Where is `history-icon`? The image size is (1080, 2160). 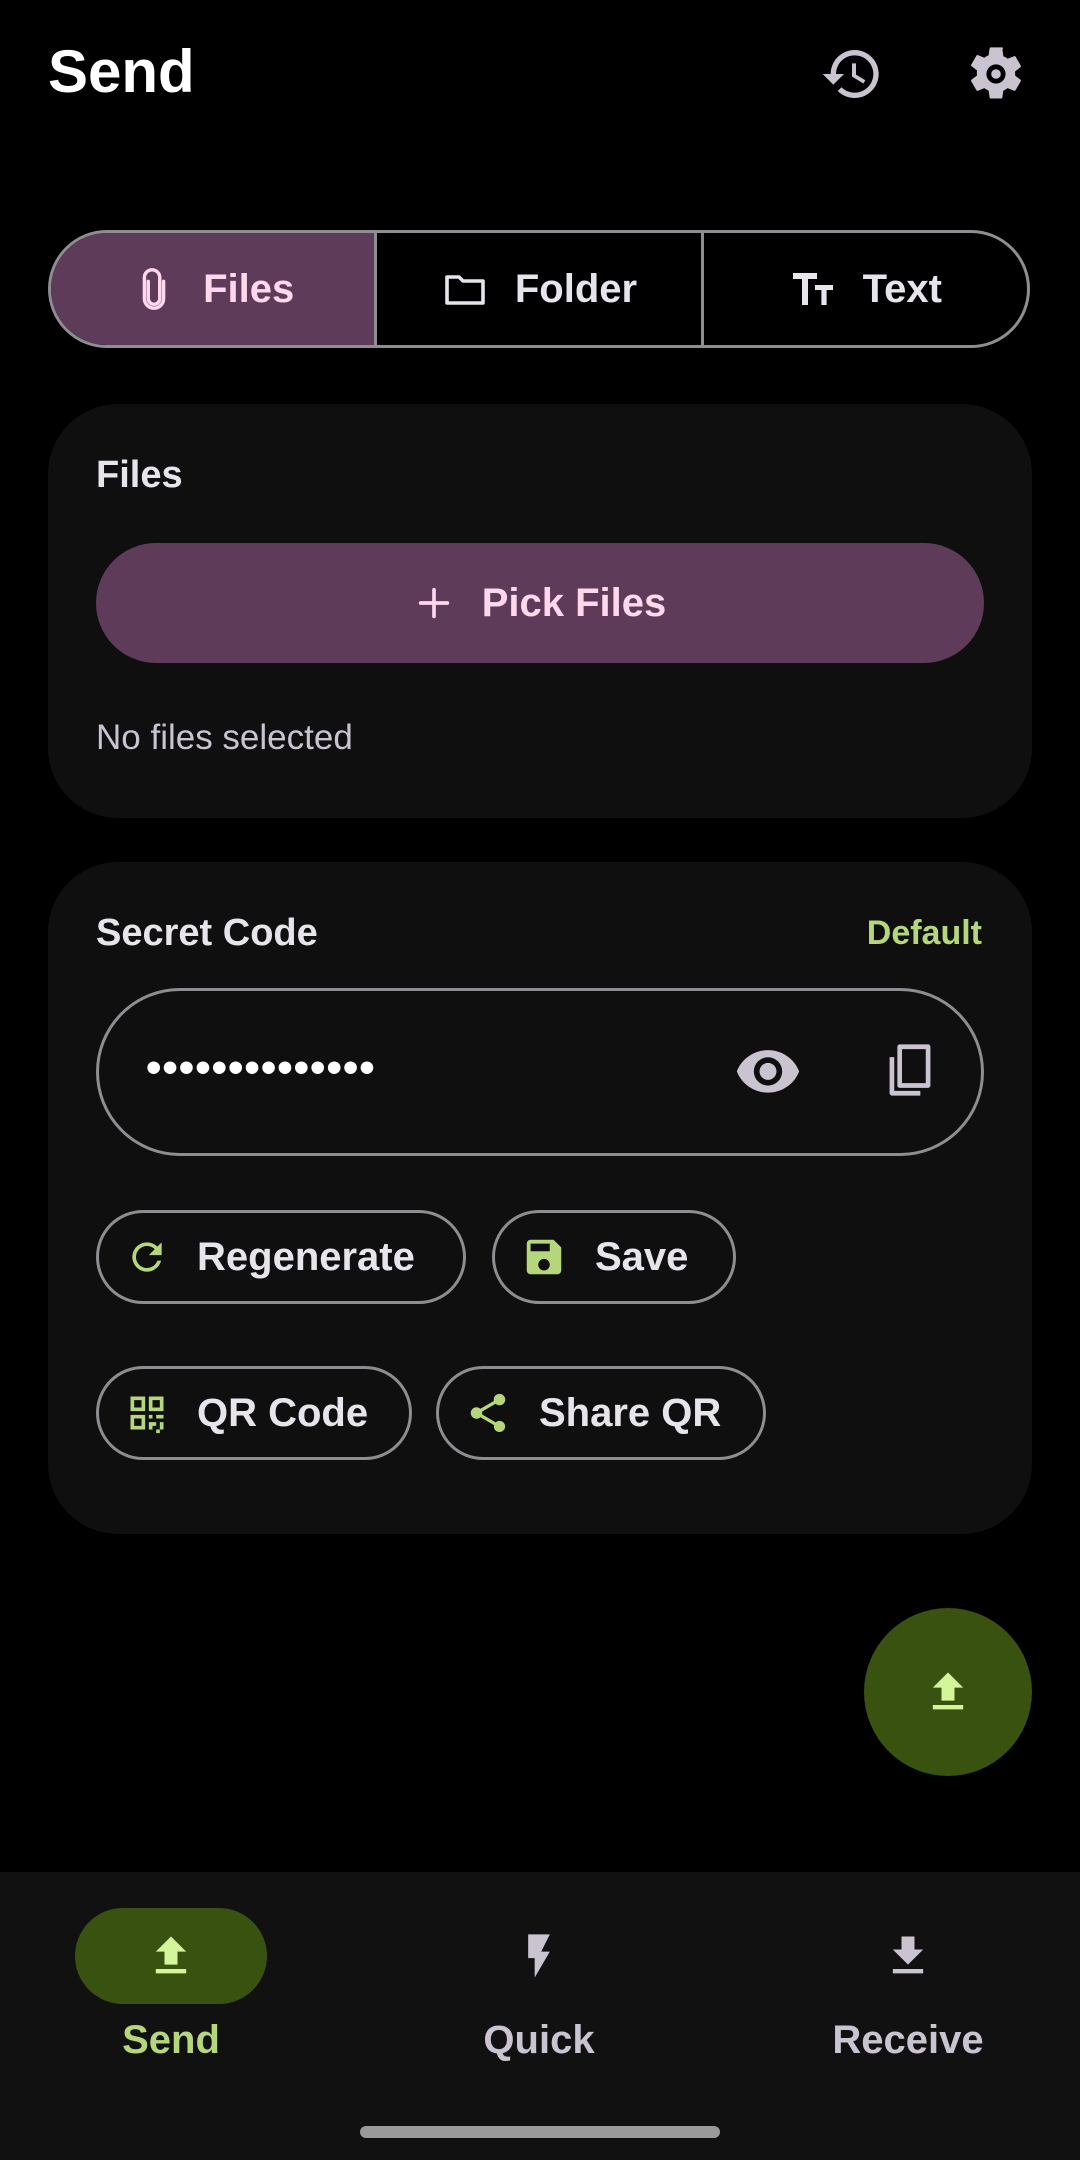 history-icon is located at coordinates (850, 74).